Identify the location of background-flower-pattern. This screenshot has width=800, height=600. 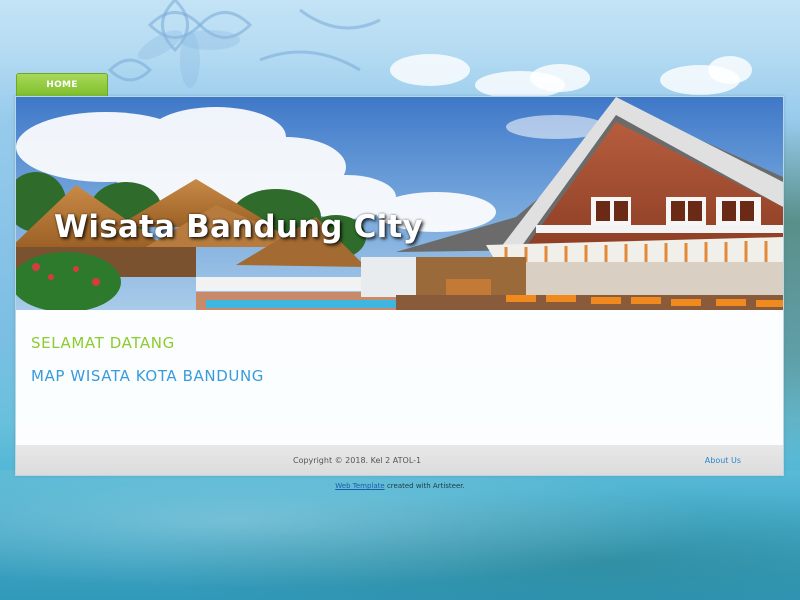
(429, 49).